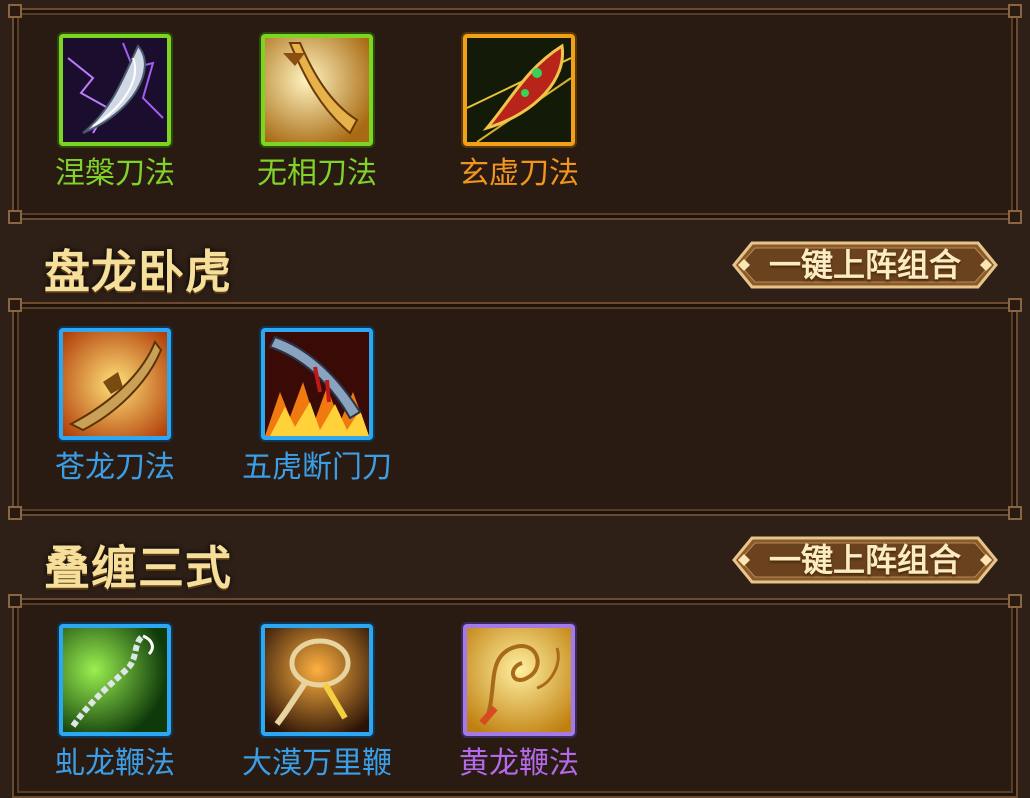 The height and width of the screenshot is (798, 1030). Describe the element at coordinates (519, 680) in the screenshot. I see `golden-whip-icon` at that location.